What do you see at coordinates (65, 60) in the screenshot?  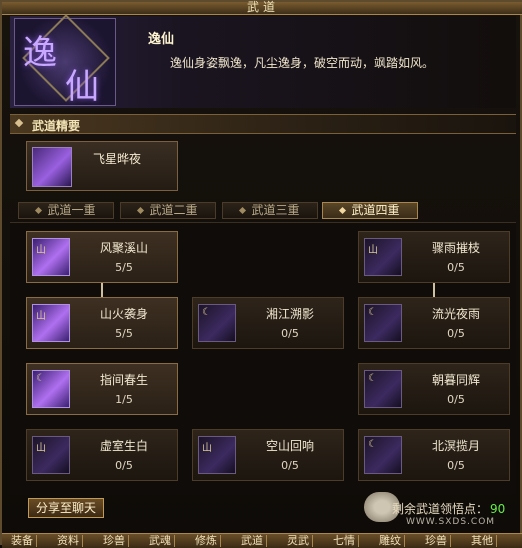 I see `school-emblem: 逸 仙` at bounding box center [65, 60].